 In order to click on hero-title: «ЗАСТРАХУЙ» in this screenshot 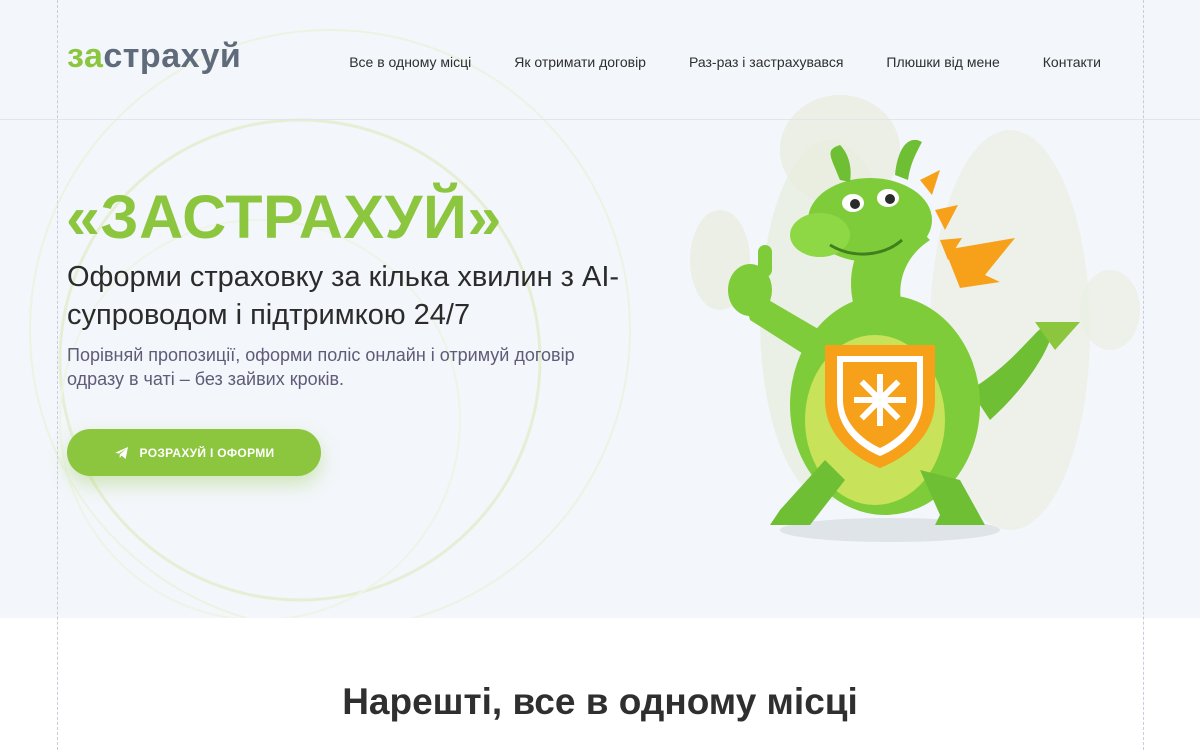, I will do `click(284, 217)`.